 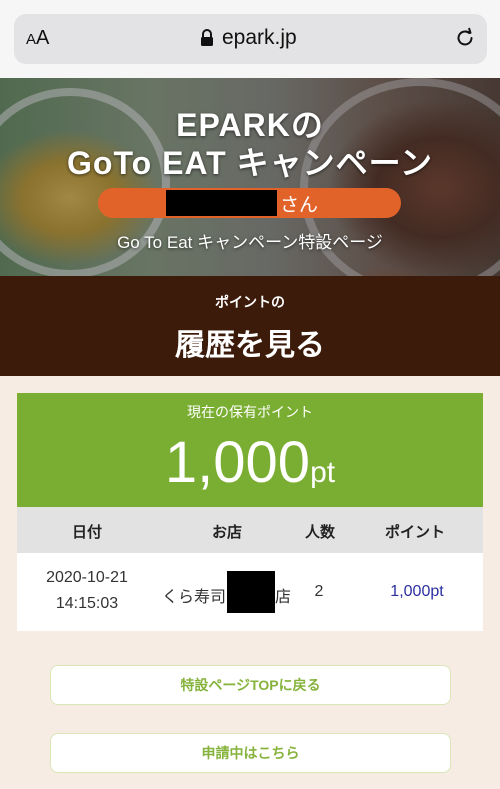 I want to click on banner-title-line2: GoTo EAT キャンペーン, so click(x=250, y=163).